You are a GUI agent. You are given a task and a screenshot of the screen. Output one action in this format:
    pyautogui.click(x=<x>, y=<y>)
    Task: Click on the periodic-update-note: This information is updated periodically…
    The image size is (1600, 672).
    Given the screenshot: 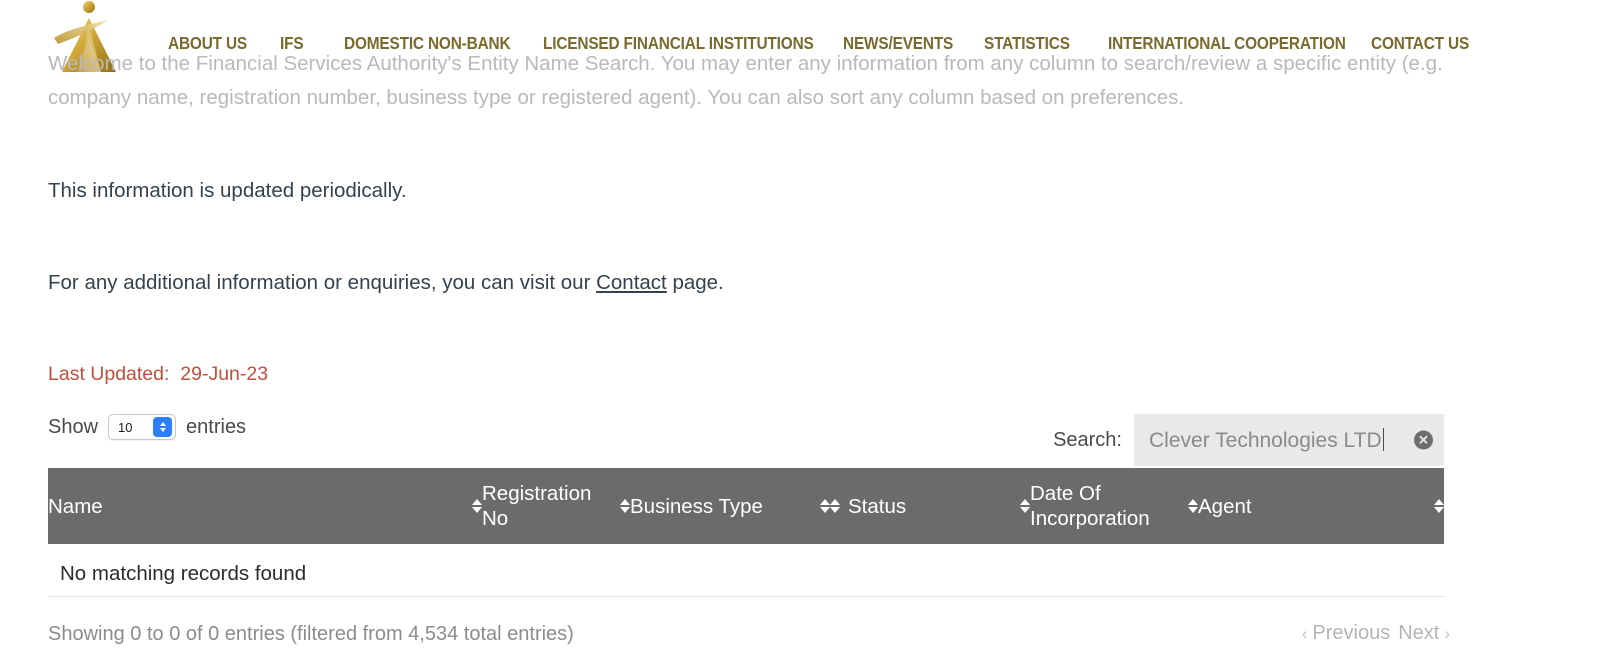 What is the action you would take?
    pyautogui.click(x=227, y=190)
    